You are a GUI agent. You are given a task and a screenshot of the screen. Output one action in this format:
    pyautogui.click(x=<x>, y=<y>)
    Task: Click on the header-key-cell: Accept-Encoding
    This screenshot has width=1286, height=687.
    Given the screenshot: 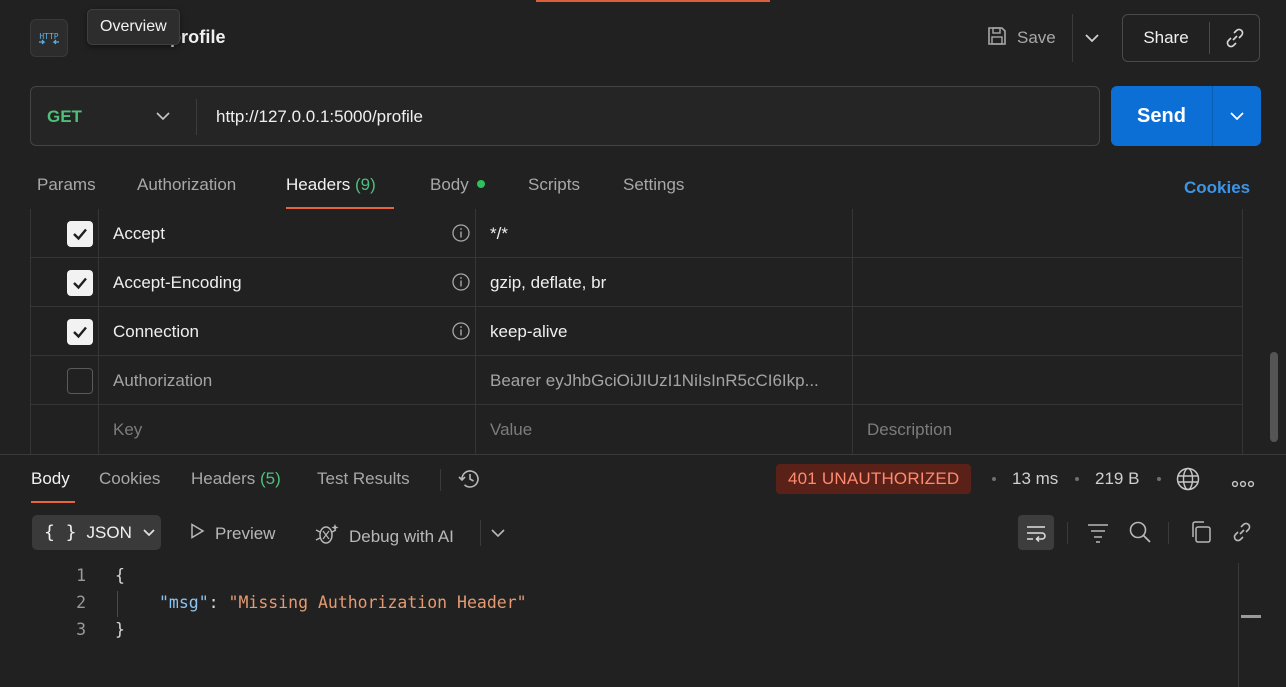 What is the action you would take?
    pyautogui.click(x=287, y=282)
    